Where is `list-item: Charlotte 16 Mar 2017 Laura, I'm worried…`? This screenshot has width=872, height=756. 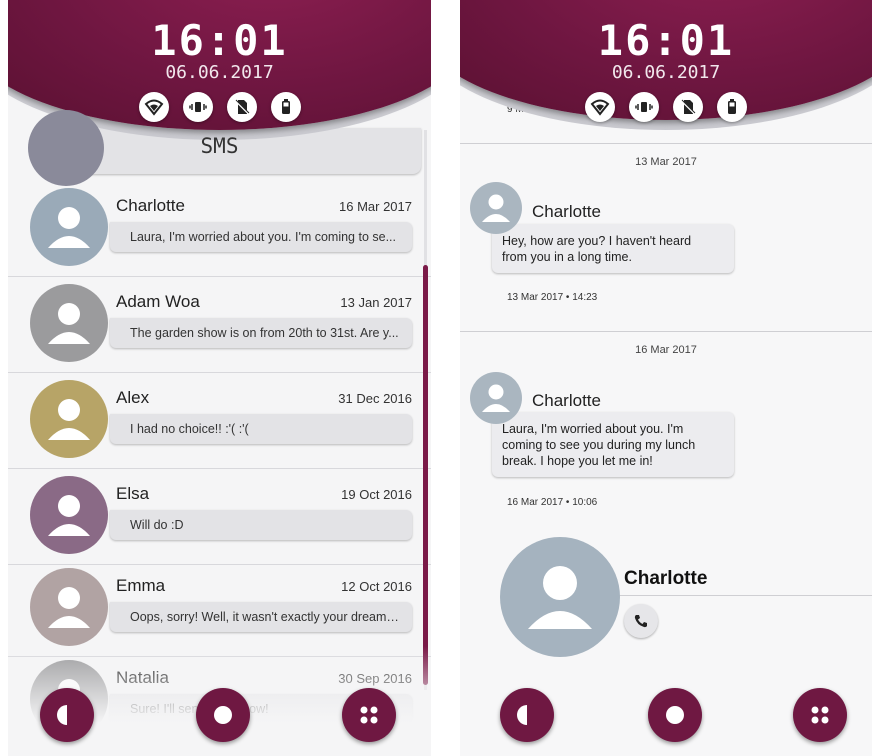
list-item: Charlotte 16 Mar 2017 Laura, I'm worried… is located at coordinates (221, 229).